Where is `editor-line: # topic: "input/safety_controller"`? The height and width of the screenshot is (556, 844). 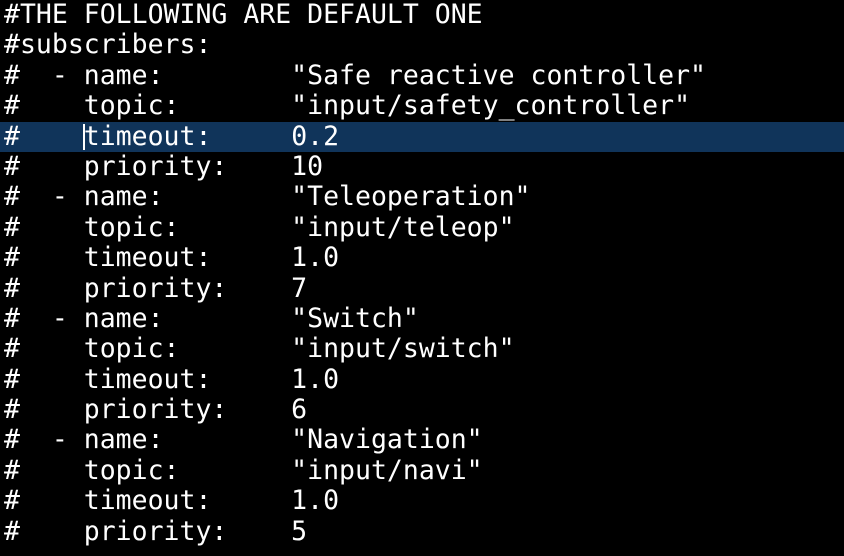
editor-line: # topic: "input/safety_controller" is located at coordinates (422, 106).